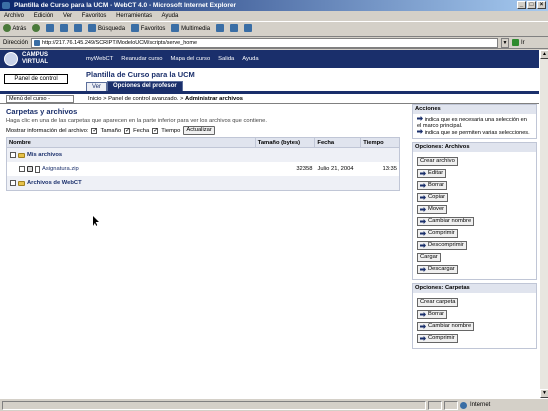 The image size is (548, 411). Describe the element at coordinates (14, 16) in the screenshot. I see `menu-archivo: Archivo` at that location.